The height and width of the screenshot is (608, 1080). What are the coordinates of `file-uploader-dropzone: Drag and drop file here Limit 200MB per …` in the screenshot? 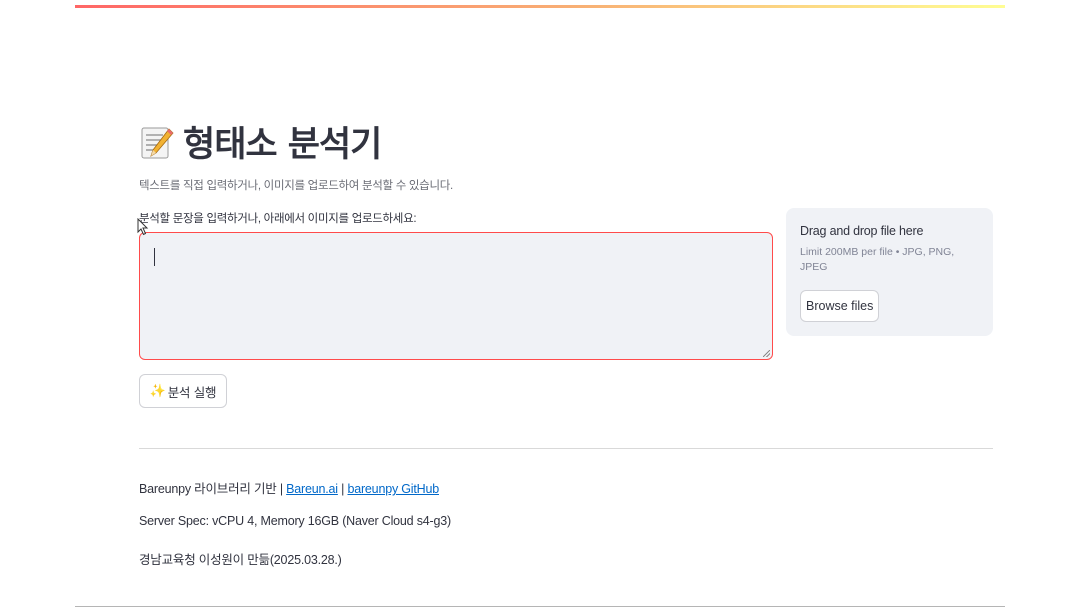 It's located at (889, 272).